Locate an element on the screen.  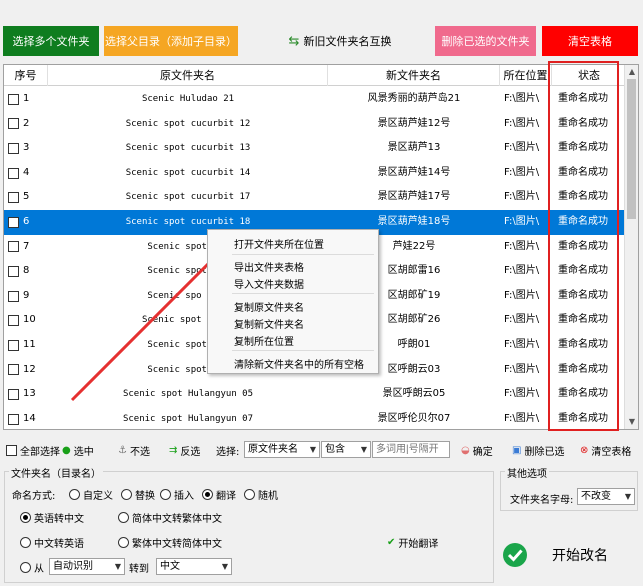
menu-copy-old-name: 复制原文件夹名 is located at coordinates (269, 306).